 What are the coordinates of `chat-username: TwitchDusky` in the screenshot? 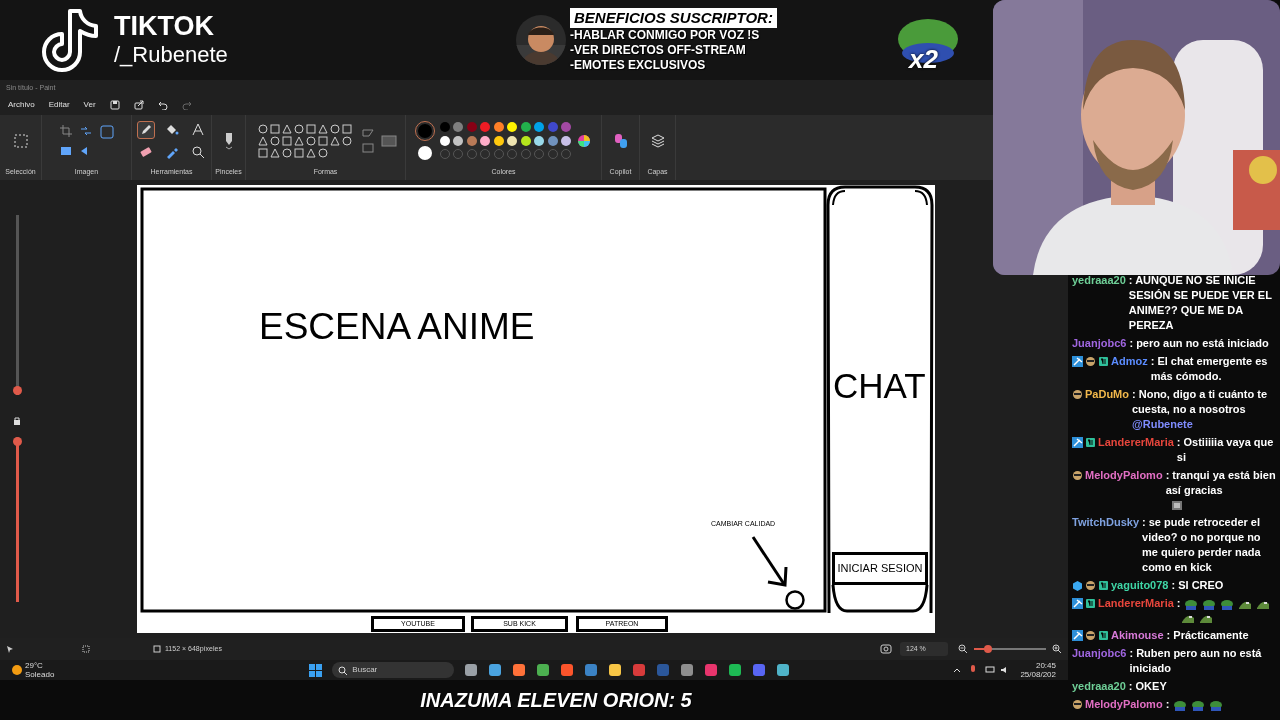 It's located at (1106, 522).